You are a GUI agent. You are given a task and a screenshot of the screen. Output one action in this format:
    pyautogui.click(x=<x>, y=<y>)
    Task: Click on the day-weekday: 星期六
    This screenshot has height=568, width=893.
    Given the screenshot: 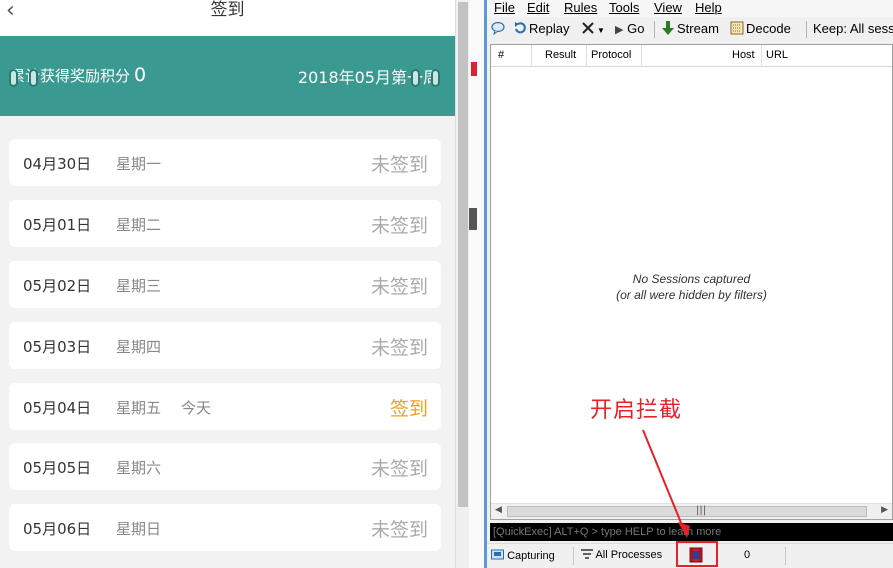 What is the action you would take?
    pyautogui.click(x=139, y=468)
    